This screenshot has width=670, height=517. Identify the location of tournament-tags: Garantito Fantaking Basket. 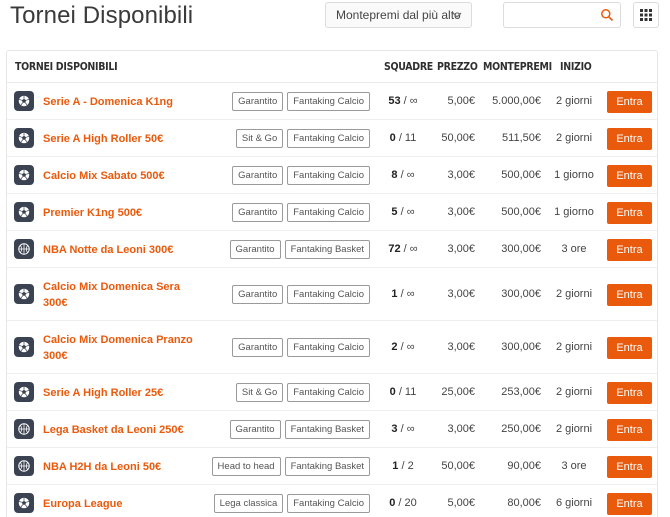
(299, 429).